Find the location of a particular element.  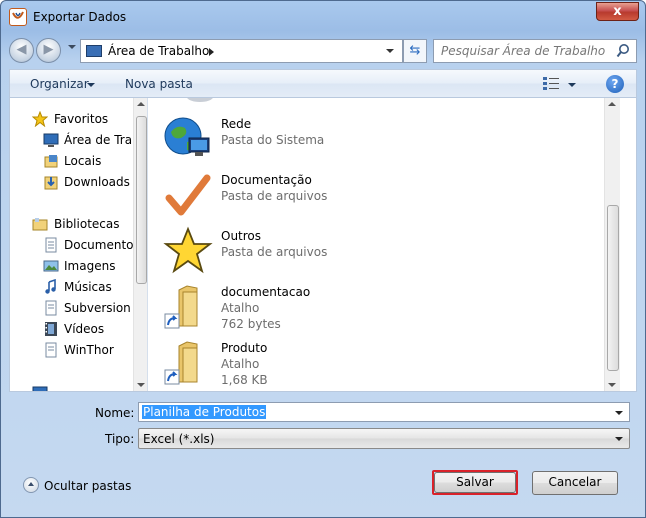

winthor-icon is located at coordinates (51, 350).